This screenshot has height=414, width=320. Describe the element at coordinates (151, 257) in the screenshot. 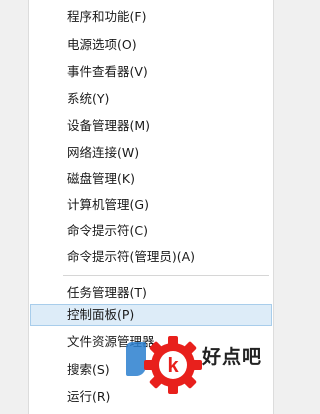

I see `menu-item-command-prompt-admin: 命令提示符(管理员)(A)` at that location.